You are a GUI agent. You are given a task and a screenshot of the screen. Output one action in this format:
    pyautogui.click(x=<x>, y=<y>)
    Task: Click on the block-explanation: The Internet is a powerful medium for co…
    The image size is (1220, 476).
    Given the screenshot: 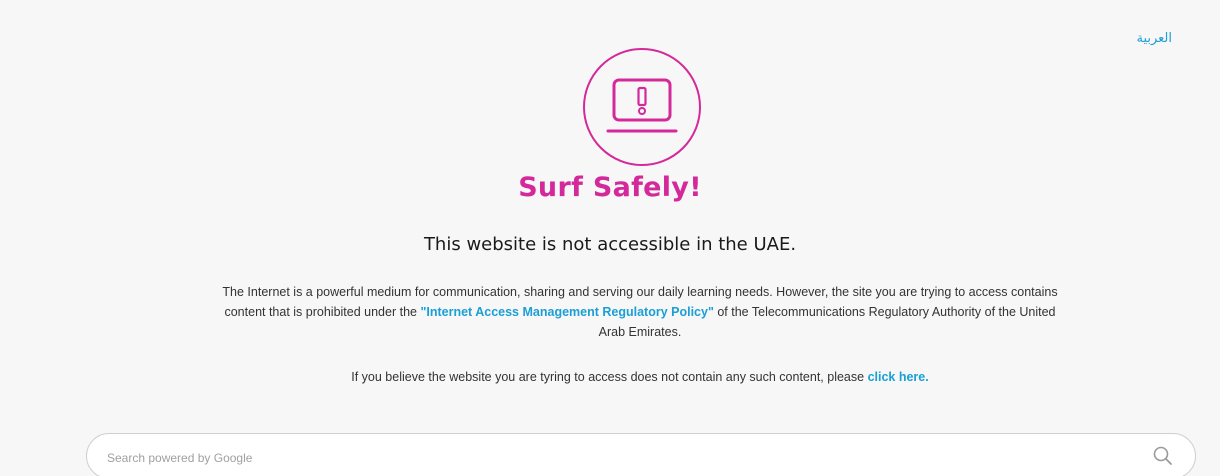 What is the action you would take?
    pyautogui.click(x=640, y=312)
    